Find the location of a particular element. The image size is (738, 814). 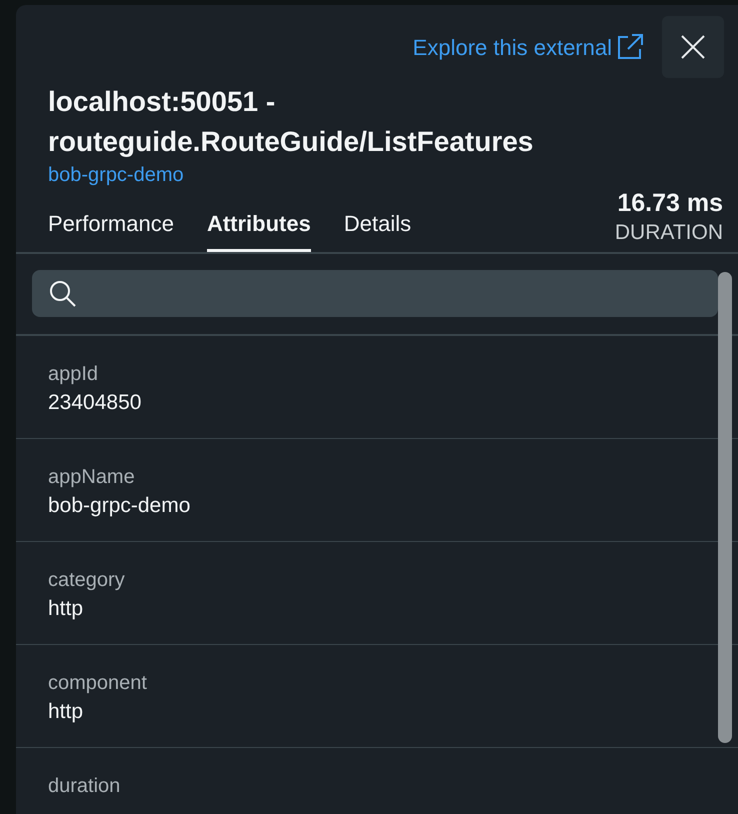

attribute-name: appName is located at coordinates (91, 477).